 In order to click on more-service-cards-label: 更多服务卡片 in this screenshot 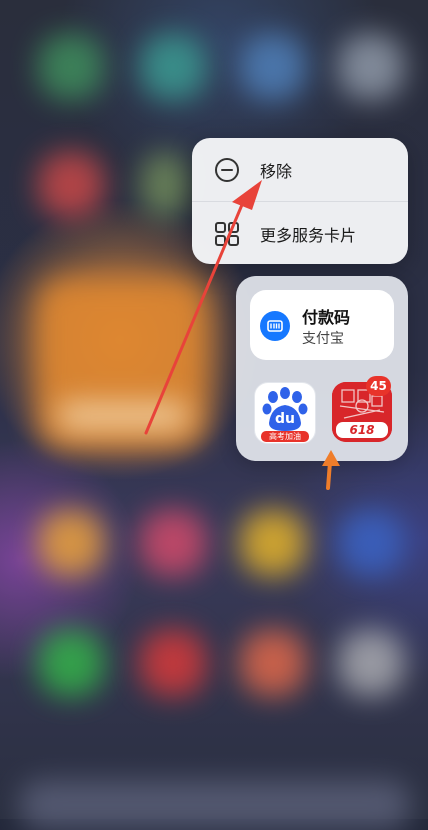, I will do `click(308, 235)`.